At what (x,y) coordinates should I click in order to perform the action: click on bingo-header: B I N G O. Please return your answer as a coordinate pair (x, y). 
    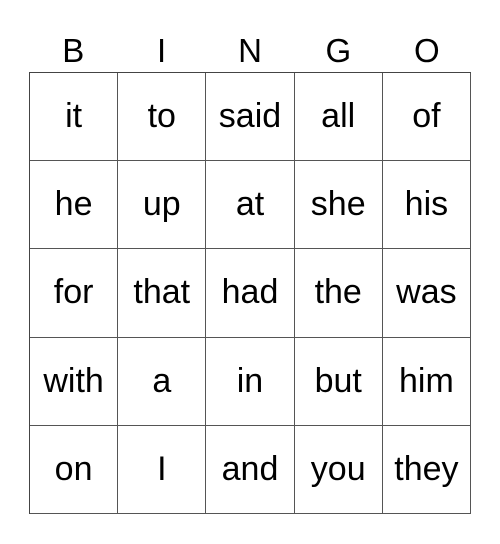
    Looking at the image, I should click on (250, 51).